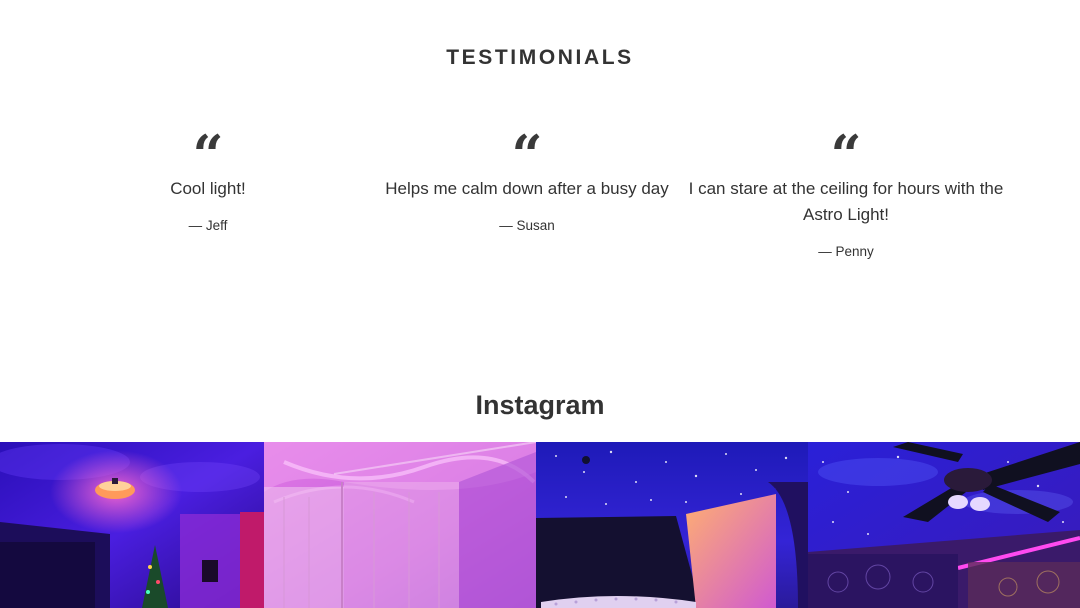 The image size is (1080, 608). I want to click on testimonial-text: Helps me calm down after a busy day, so click(527, 188).